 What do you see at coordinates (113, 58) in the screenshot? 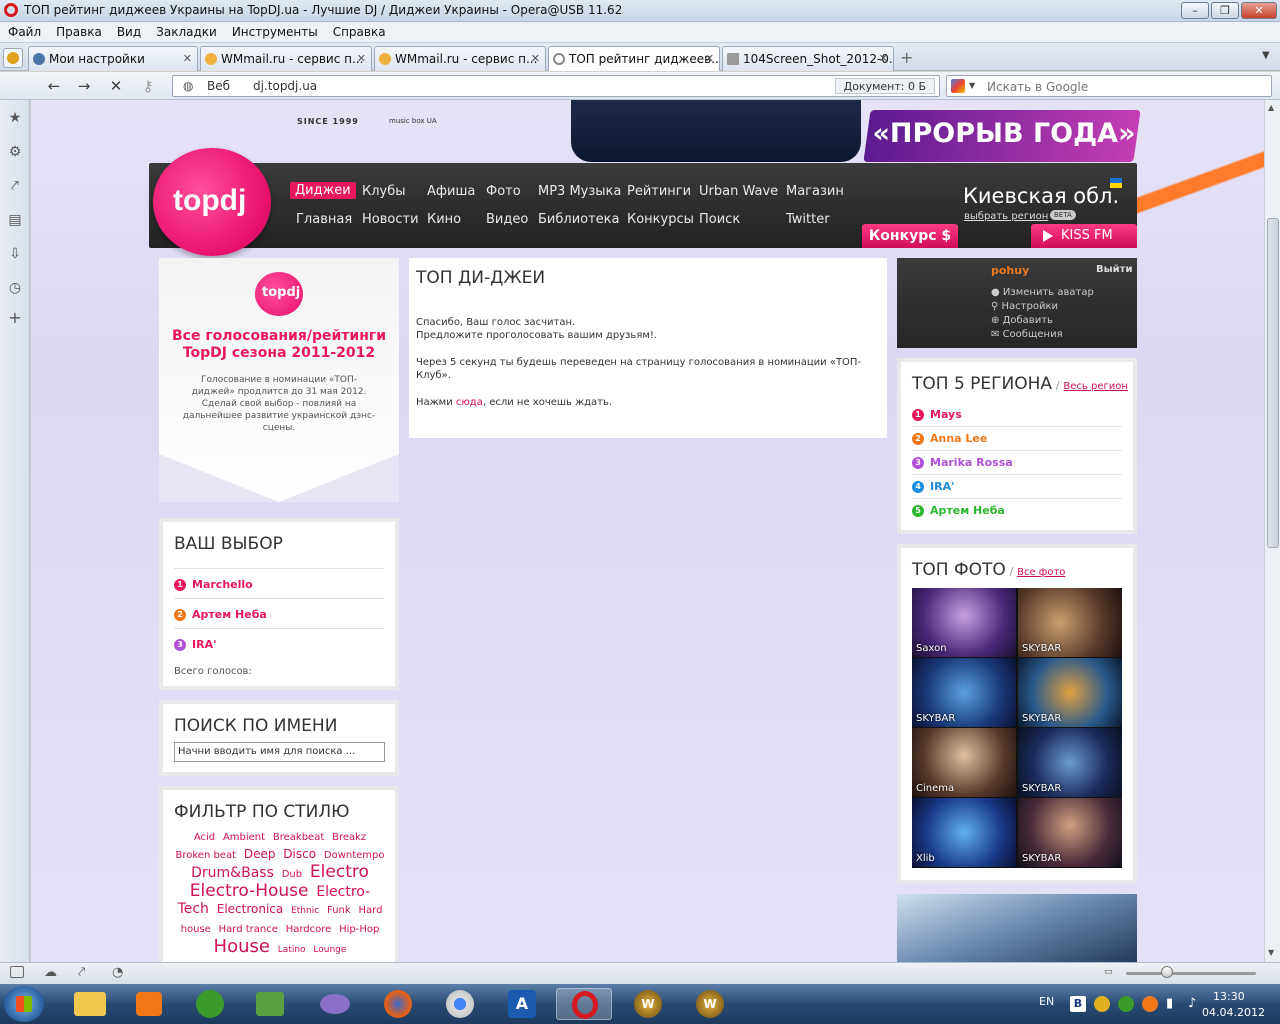
I see `tab-0: Мои настройки ✕` at bounding box center [113, 58].